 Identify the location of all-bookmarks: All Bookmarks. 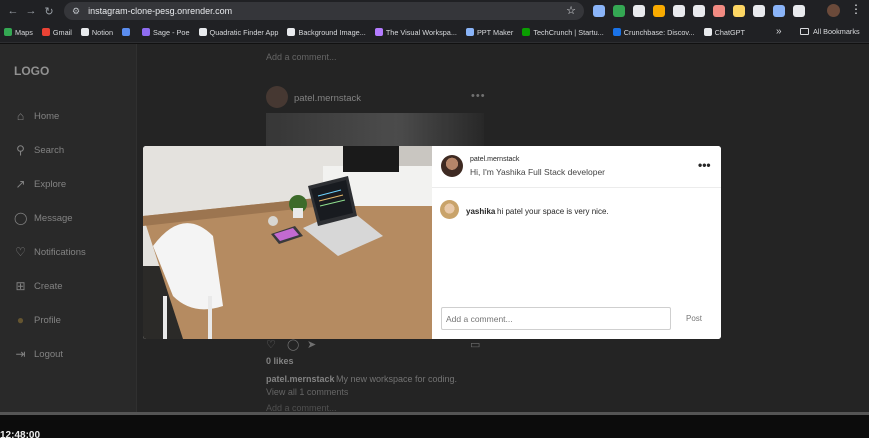
(830, 31).